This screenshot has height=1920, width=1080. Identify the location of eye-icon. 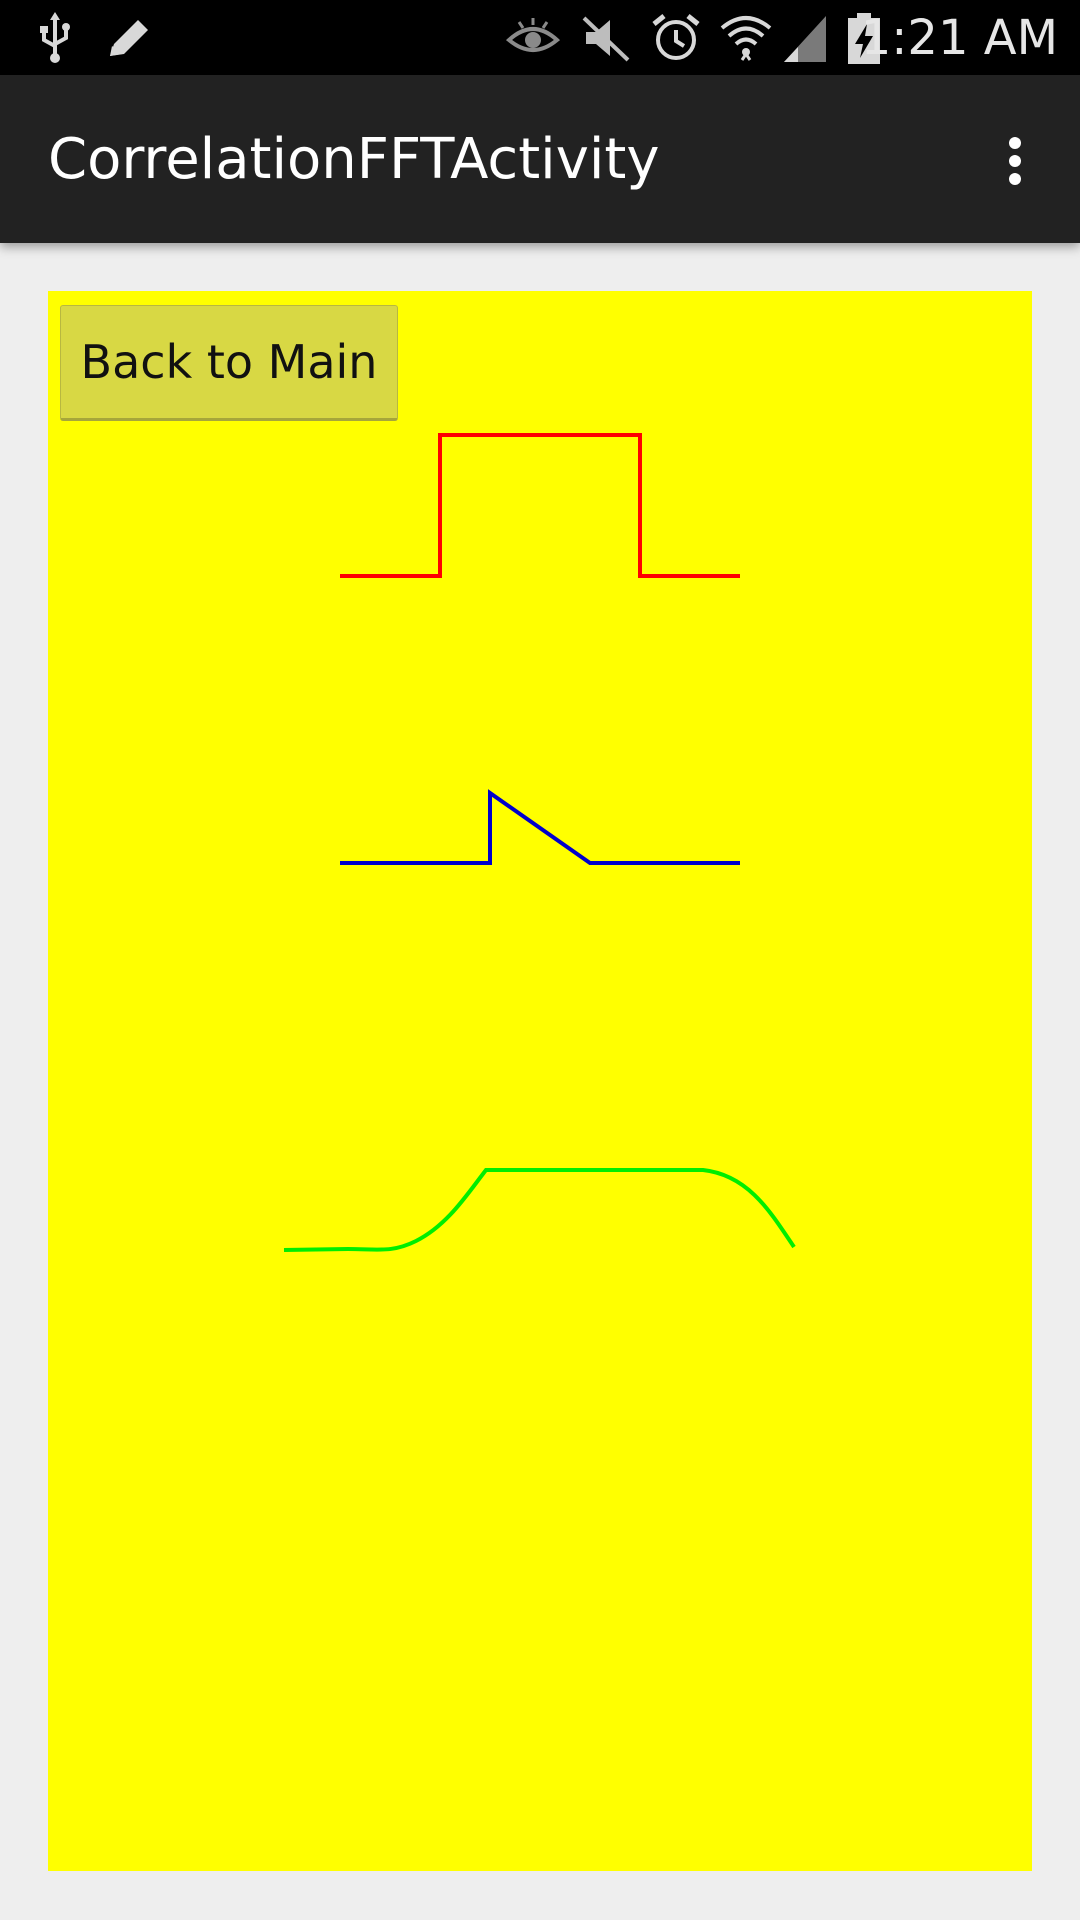
(533, 35).